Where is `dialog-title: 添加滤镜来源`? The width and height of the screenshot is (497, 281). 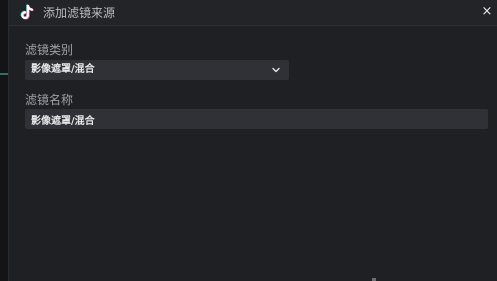 dialog-title: 添加滤镜来源 is located at coordinates (79, 13).